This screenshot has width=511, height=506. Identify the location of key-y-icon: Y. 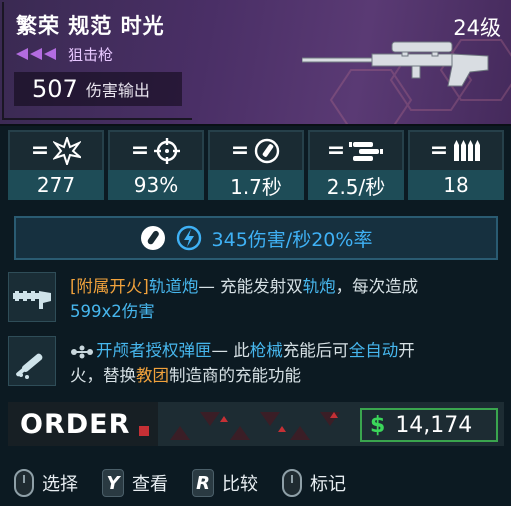
(113, 483).